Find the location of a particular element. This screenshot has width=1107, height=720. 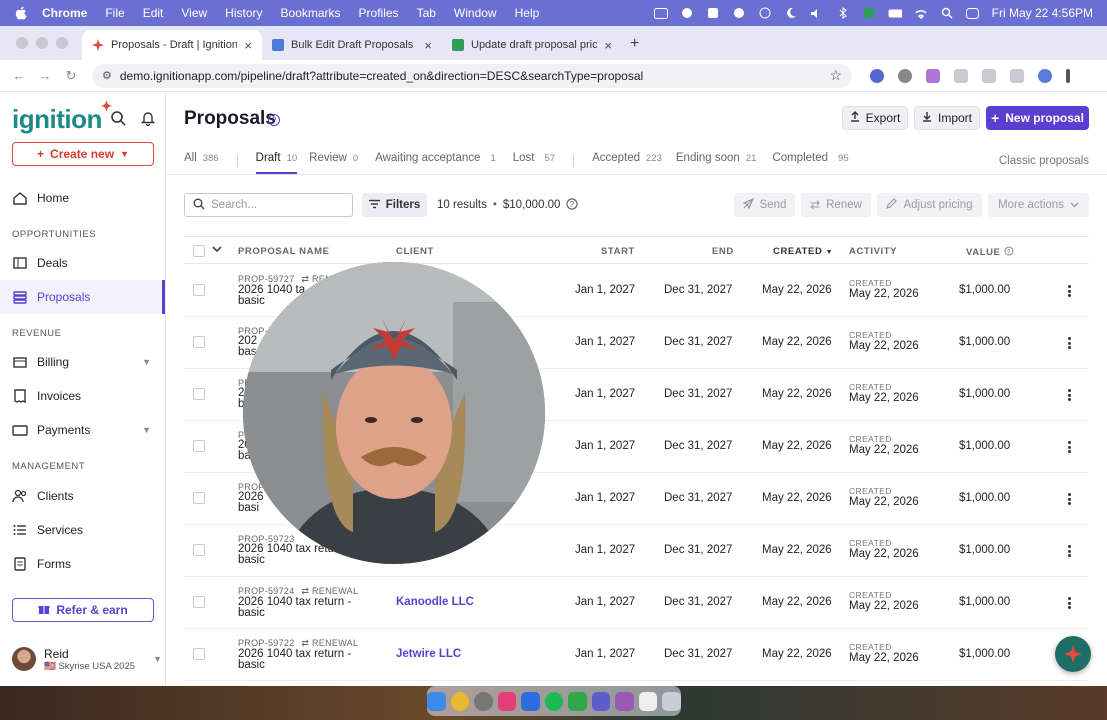

browser-tab-update-pricing: Update draft proposal pricing × is located at coordinates (532, 45).